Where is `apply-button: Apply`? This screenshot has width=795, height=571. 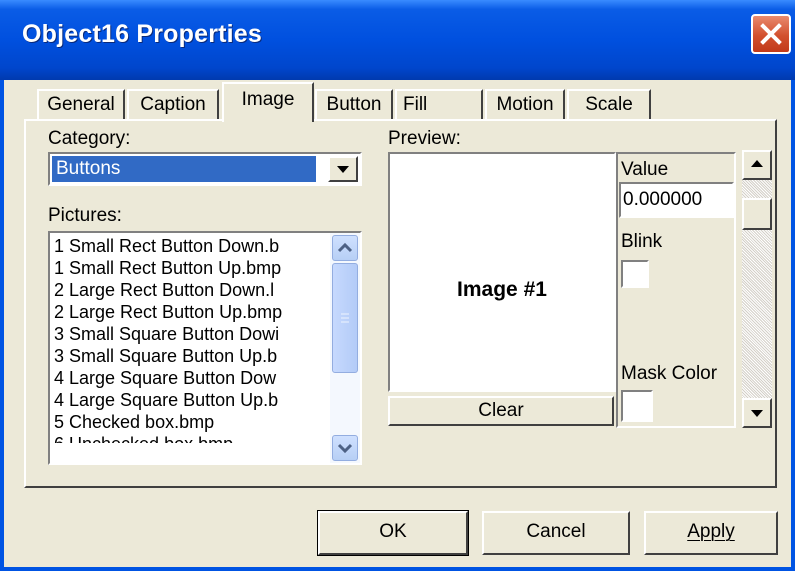
apply-button: Apply is located at coordinates (711, 533).